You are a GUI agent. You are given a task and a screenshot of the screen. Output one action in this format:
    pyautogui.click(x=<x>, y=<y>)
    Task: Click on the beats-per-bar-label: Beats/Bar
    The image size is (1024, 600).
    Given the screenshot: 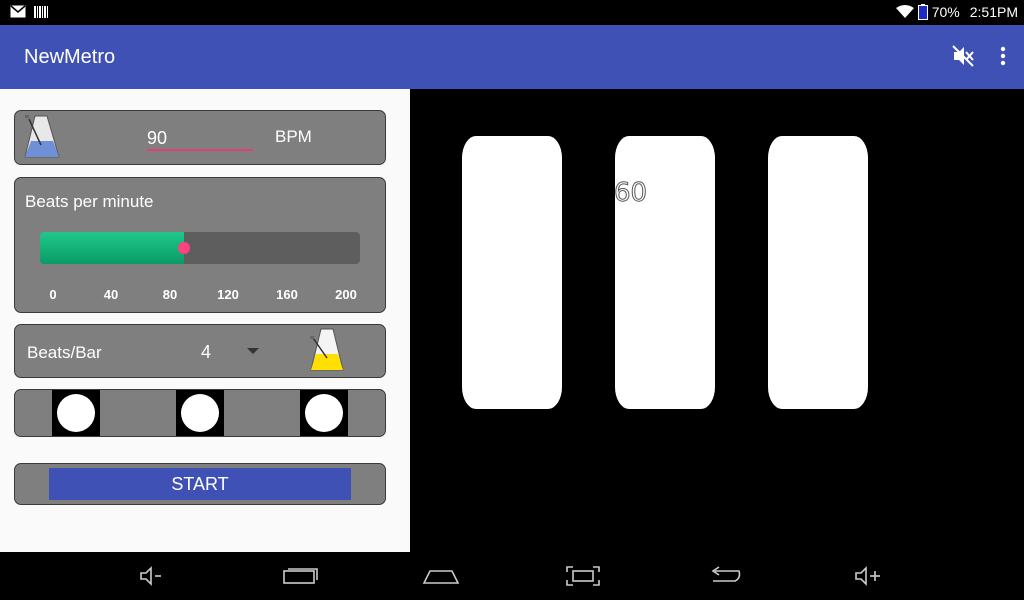 What is the action you would take?
    pyautogui.click(x=64, y=352)
    